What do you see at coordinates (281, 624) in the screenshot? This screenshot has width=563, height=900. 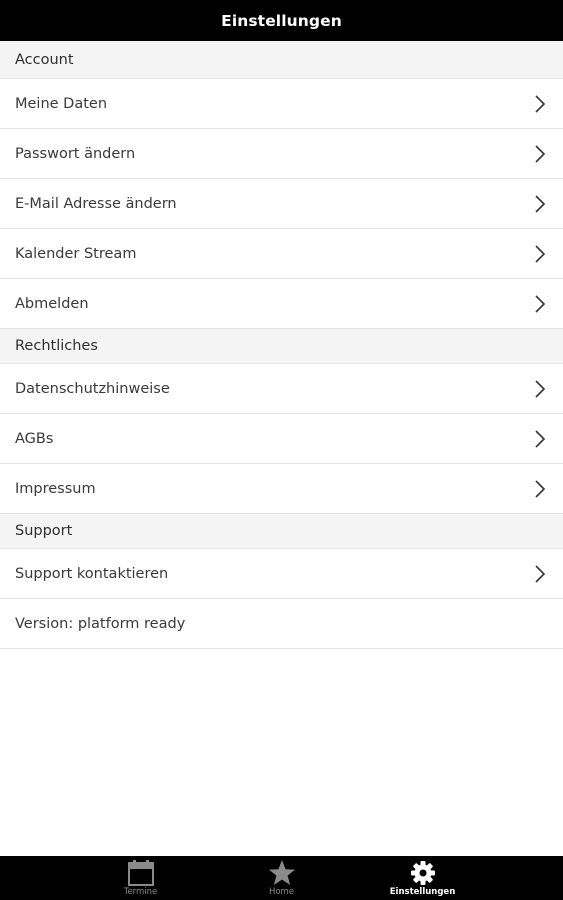 I see `version-row: Version: platform ready` at bounding box center [281, 624].